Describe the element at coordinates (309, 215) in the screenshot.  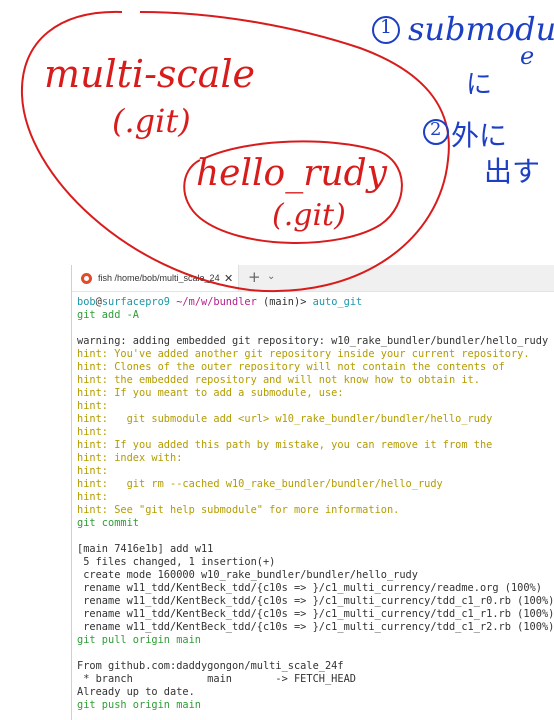
I see `annotation-inner-git: (.git)` at that location.